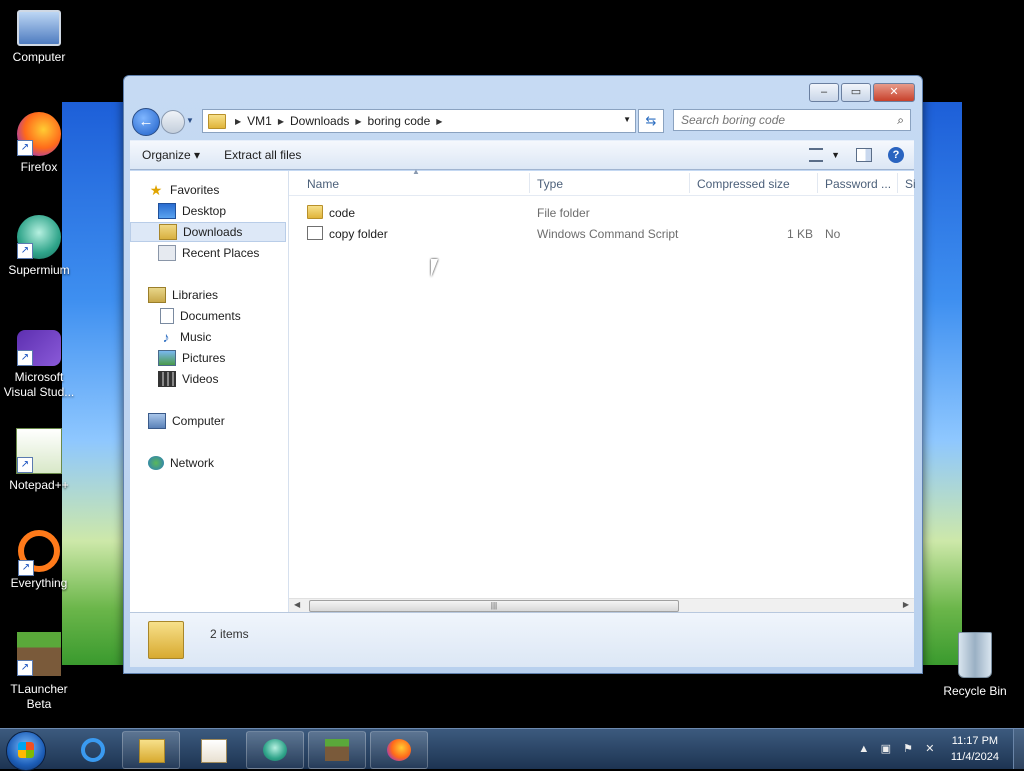 The width and height of the screenshot is (1024, 771). What do you see at coordinates (886, 749) in the screenshot?
I see `network-icon: ▣` at bounding box center [886, 749].